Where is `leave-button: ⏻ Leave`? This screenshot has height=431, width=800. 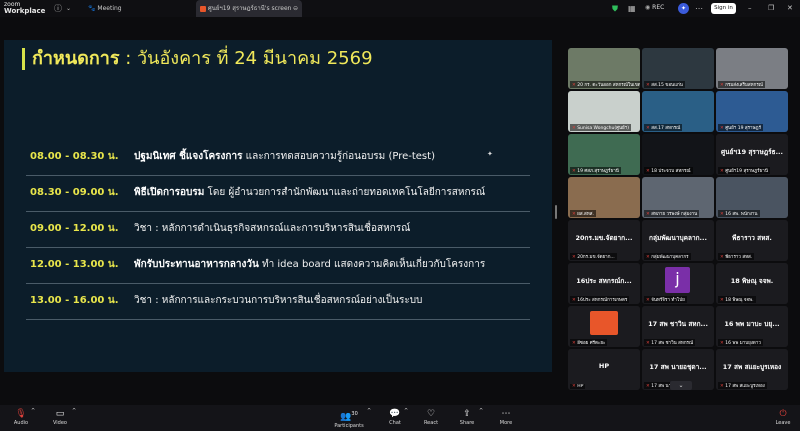 leave-button: ⏻ Leave is located at coordinates (783, 417).